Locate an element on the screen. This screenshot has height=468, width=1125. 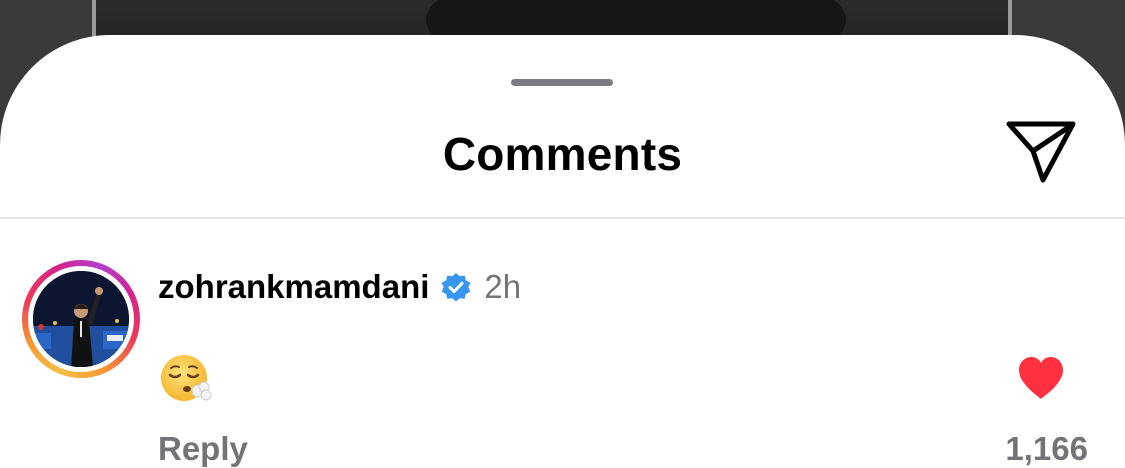
like-button is located at coordinates (1041, 378).